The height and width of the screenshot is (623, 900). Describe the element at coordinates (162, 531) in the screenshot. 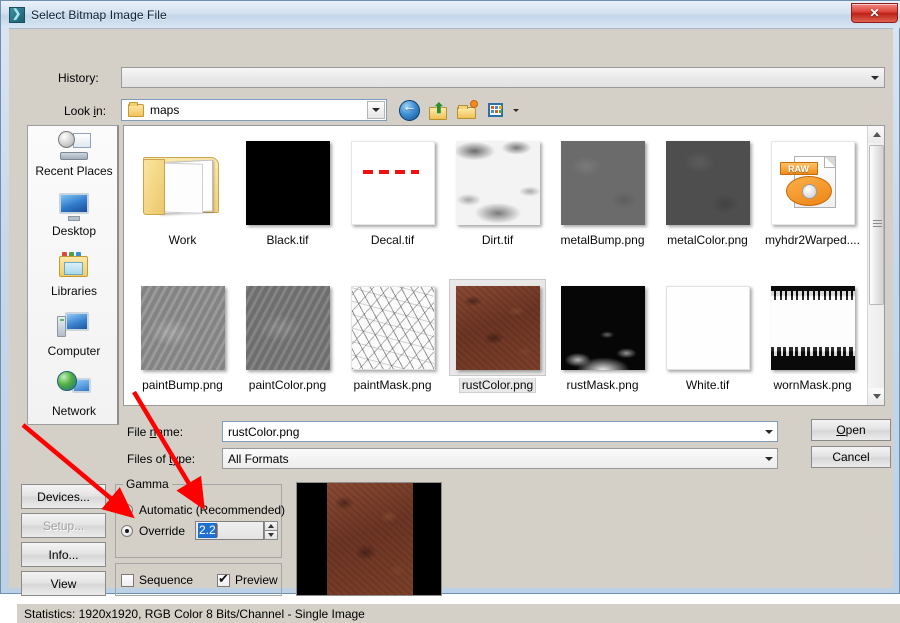

I see `gamma-override-label: Override` at that location.